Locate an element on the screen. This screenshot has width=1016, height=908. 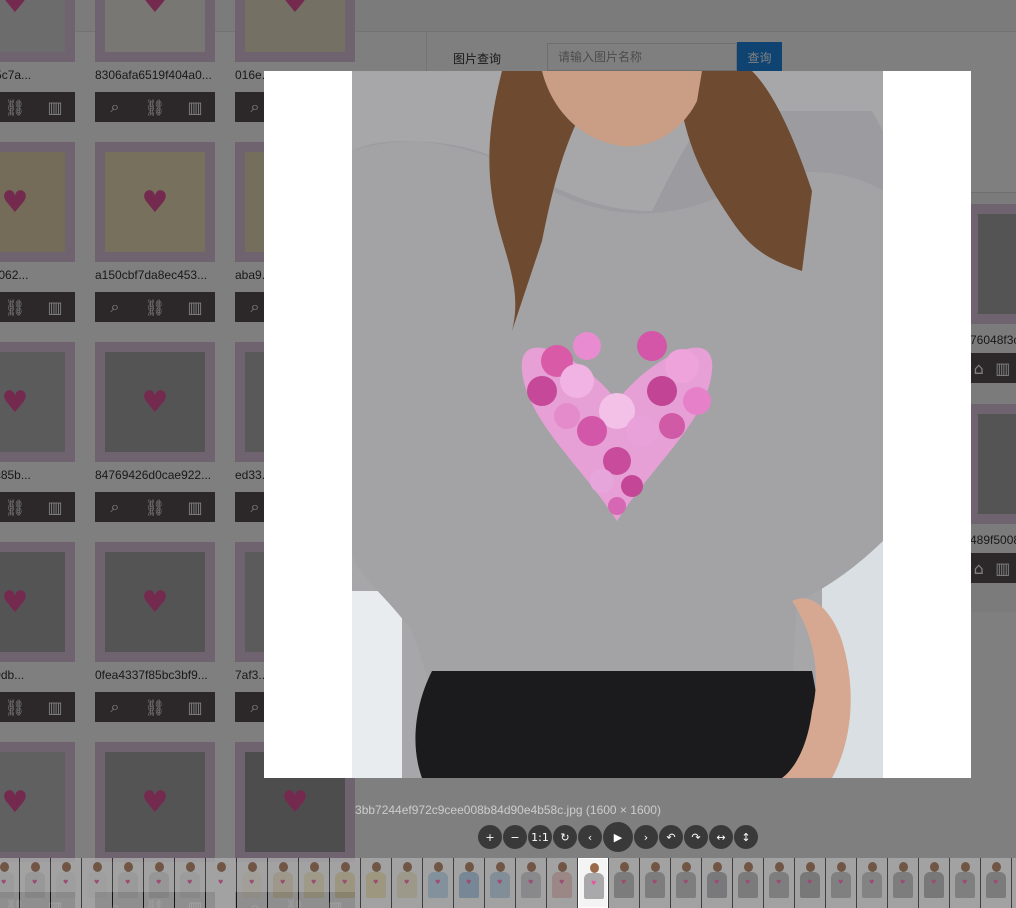
next-button: › is located at coordinates (646, 837).